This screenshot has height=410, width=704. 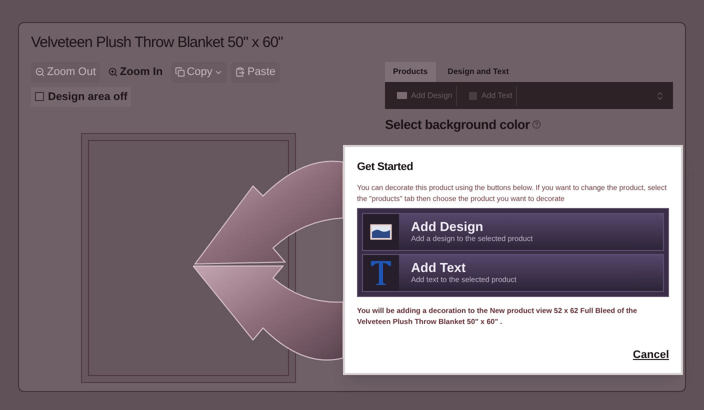 I want to click on action-button: Add Design, so click(x=425, y=96).